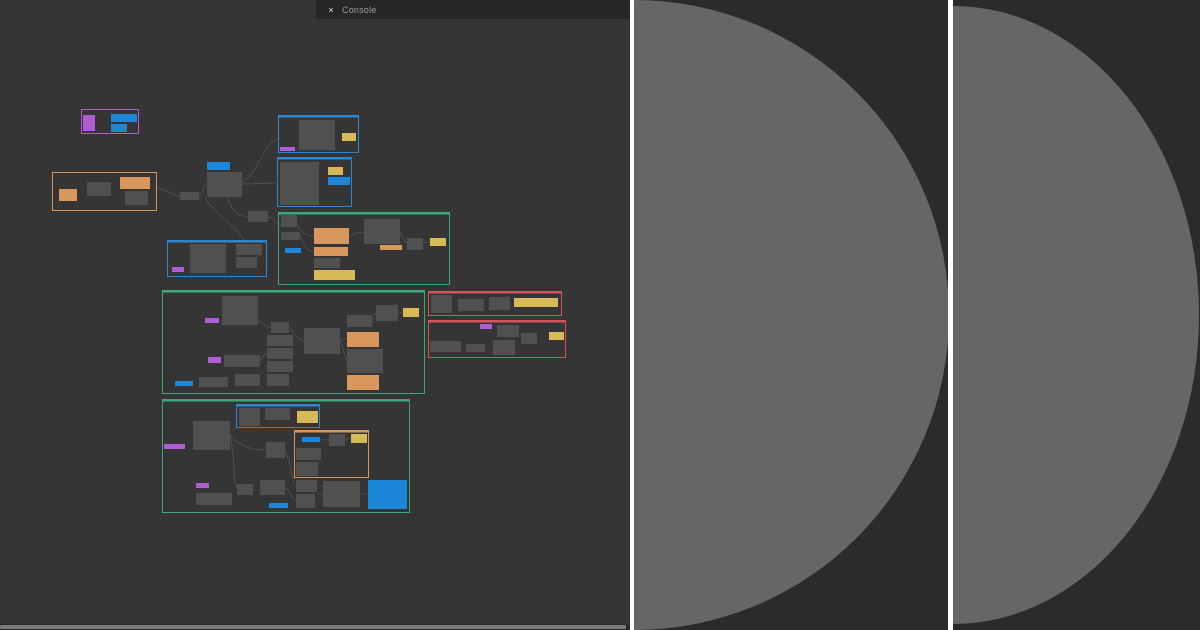  I want to click on frame-red-upper, so click(495, 303).